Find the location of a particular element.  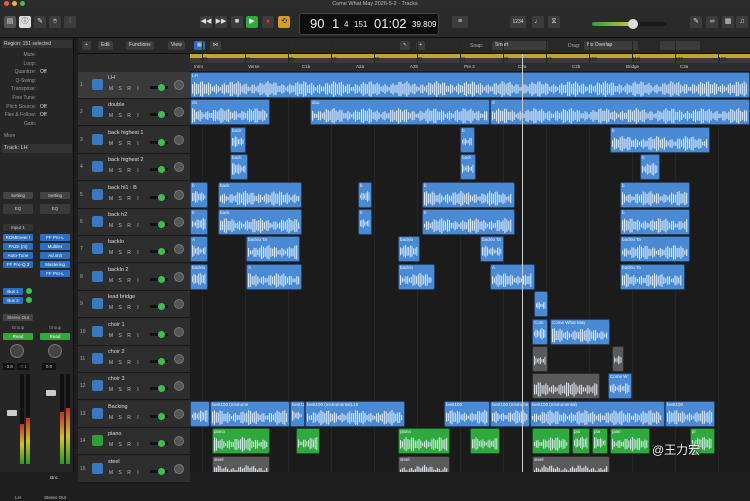

stop-icon: ■ is located at coordinates (237, 22).